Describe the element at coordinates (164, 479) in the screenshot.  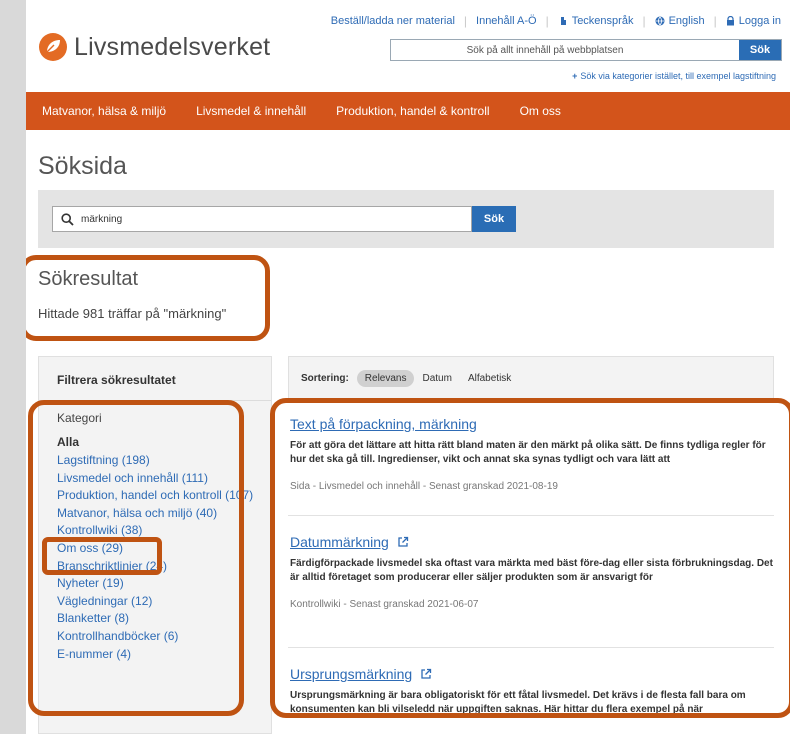
I see `filter-item-livsmedel: Livsmedel och innehåll (111)` at that location.